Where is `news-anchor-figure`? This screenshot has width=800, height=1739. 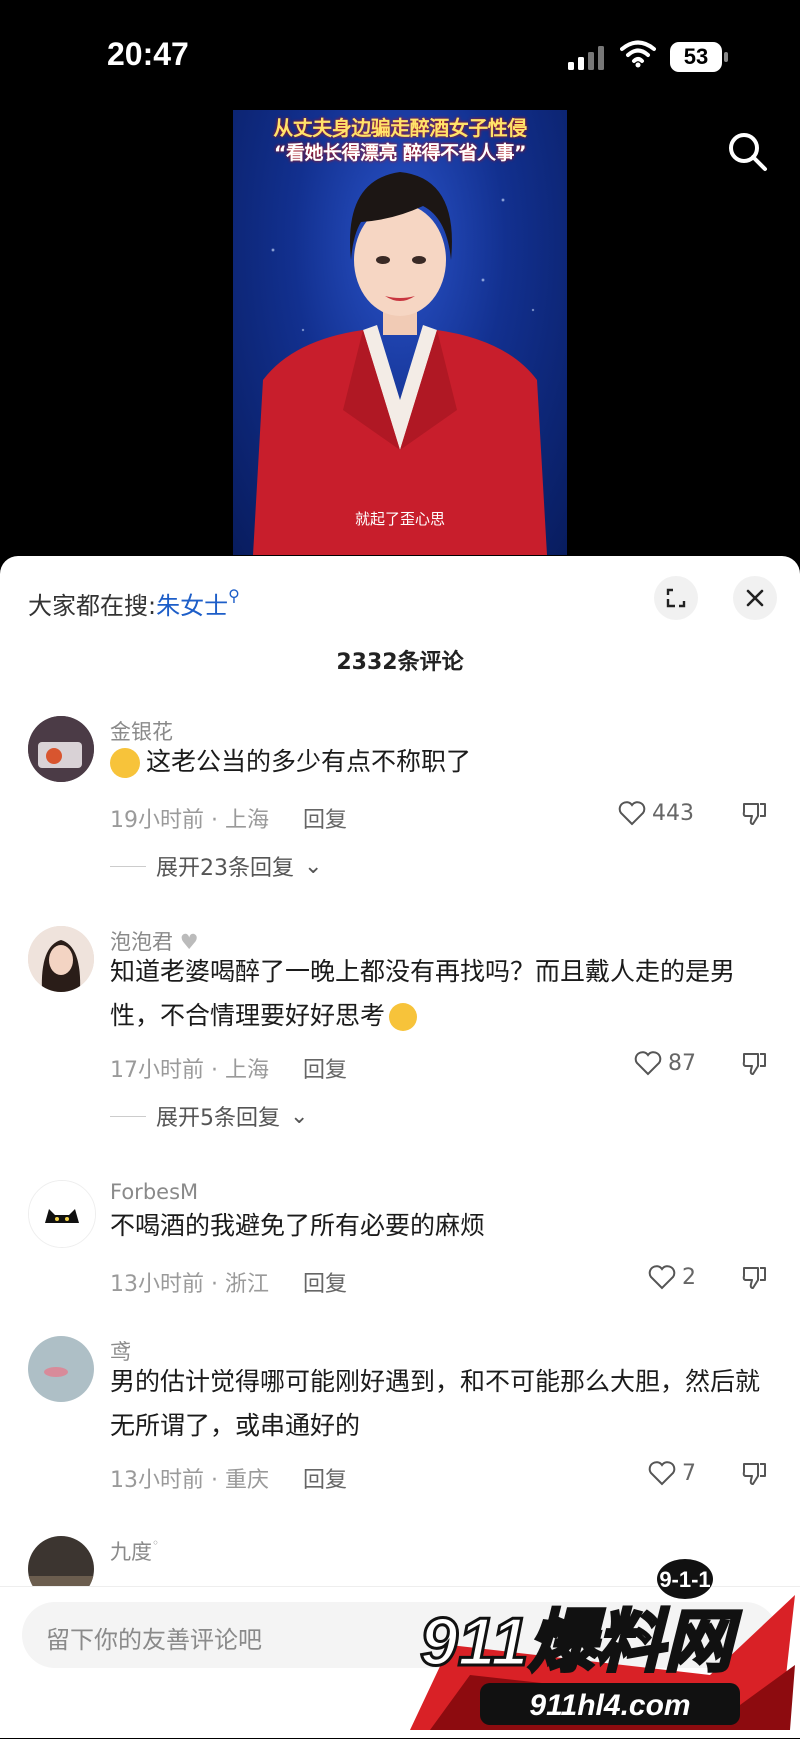
news-anchor-figure is located at coordinates (400, 363).